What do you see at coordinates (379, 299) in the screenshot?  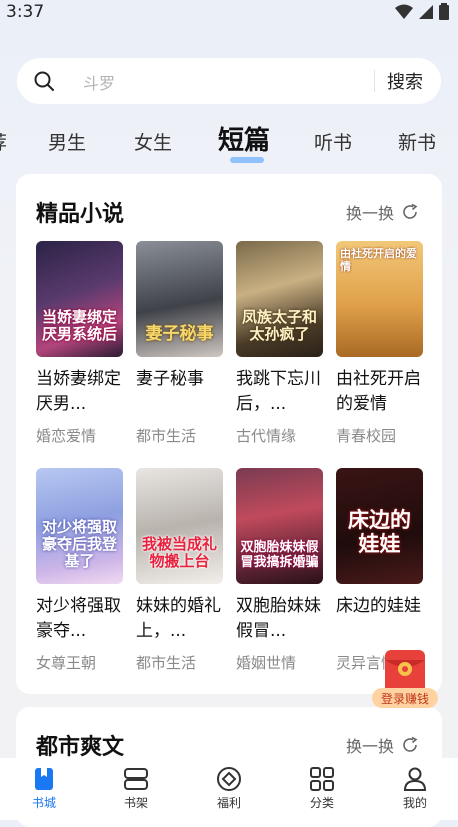 I see `book-cover: 由社死开启的爱情` at bounding box center [379, 299].